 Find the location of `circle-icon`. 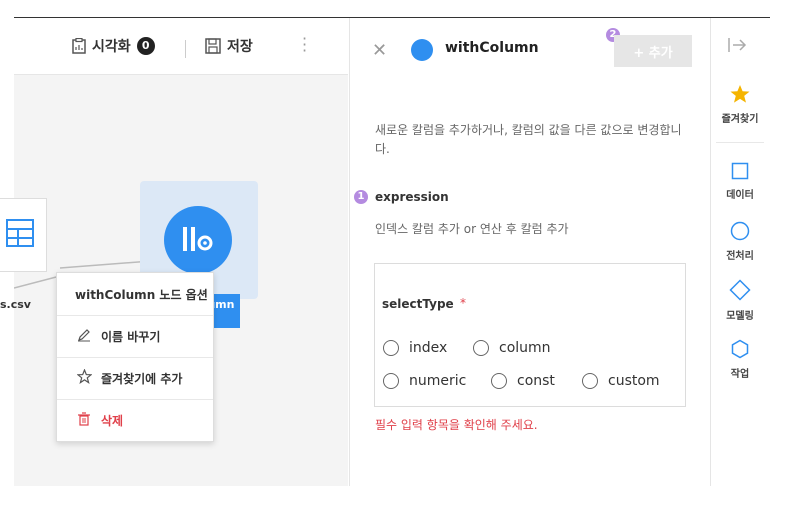

circle-icon is located at coordinates (740, 231).